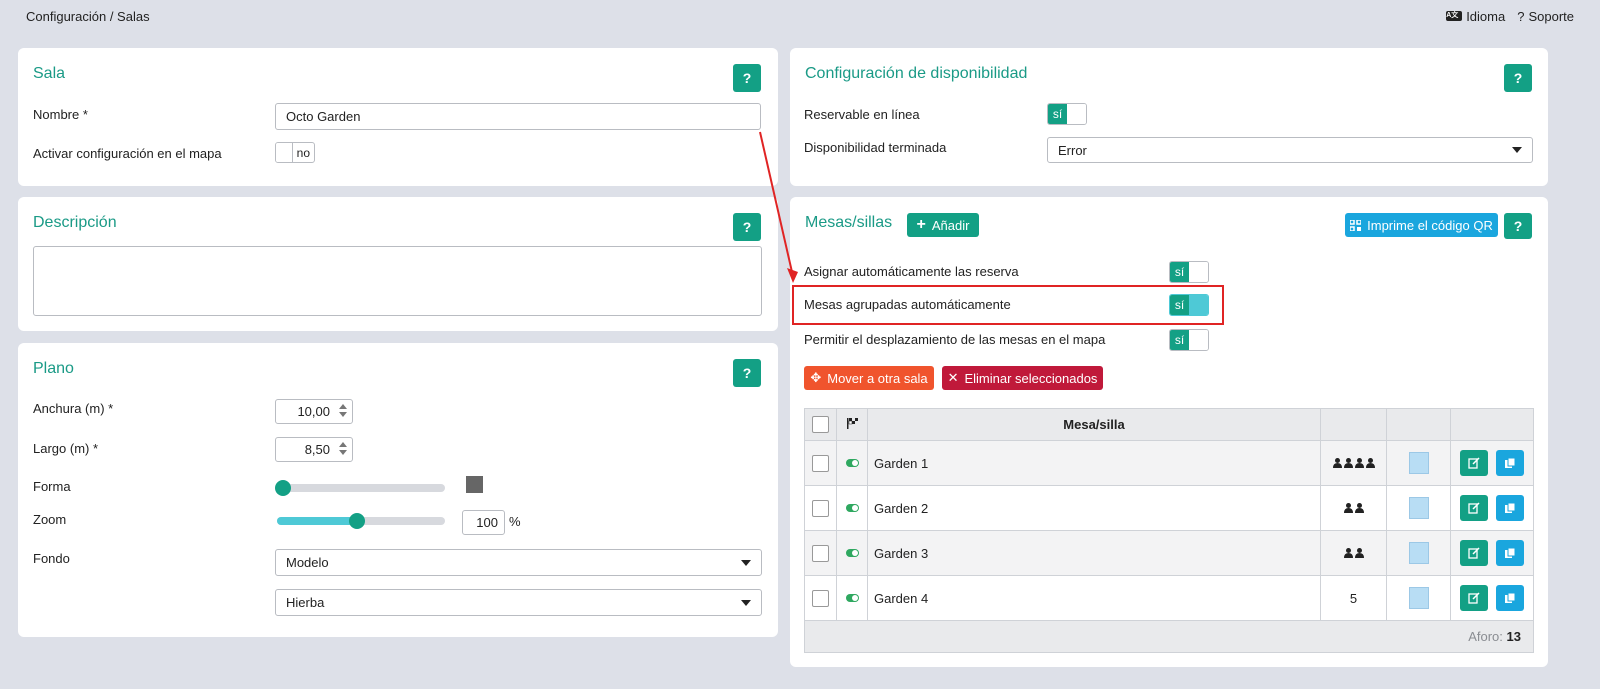 This screenshot has width=1600, height=689. I want to click on fondo-tipo-select: Modelo, so click(518, 562).